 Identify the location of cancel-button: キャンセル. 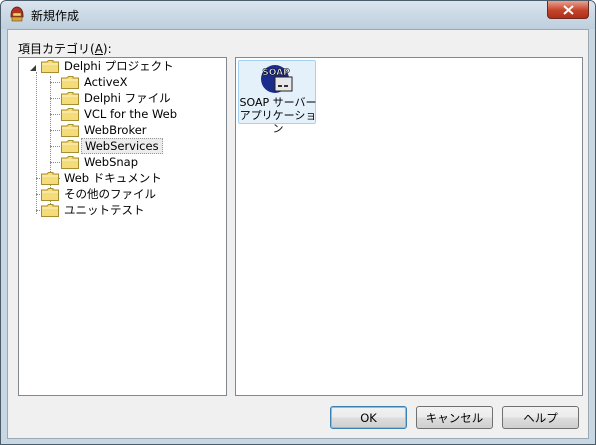
(454, 417).